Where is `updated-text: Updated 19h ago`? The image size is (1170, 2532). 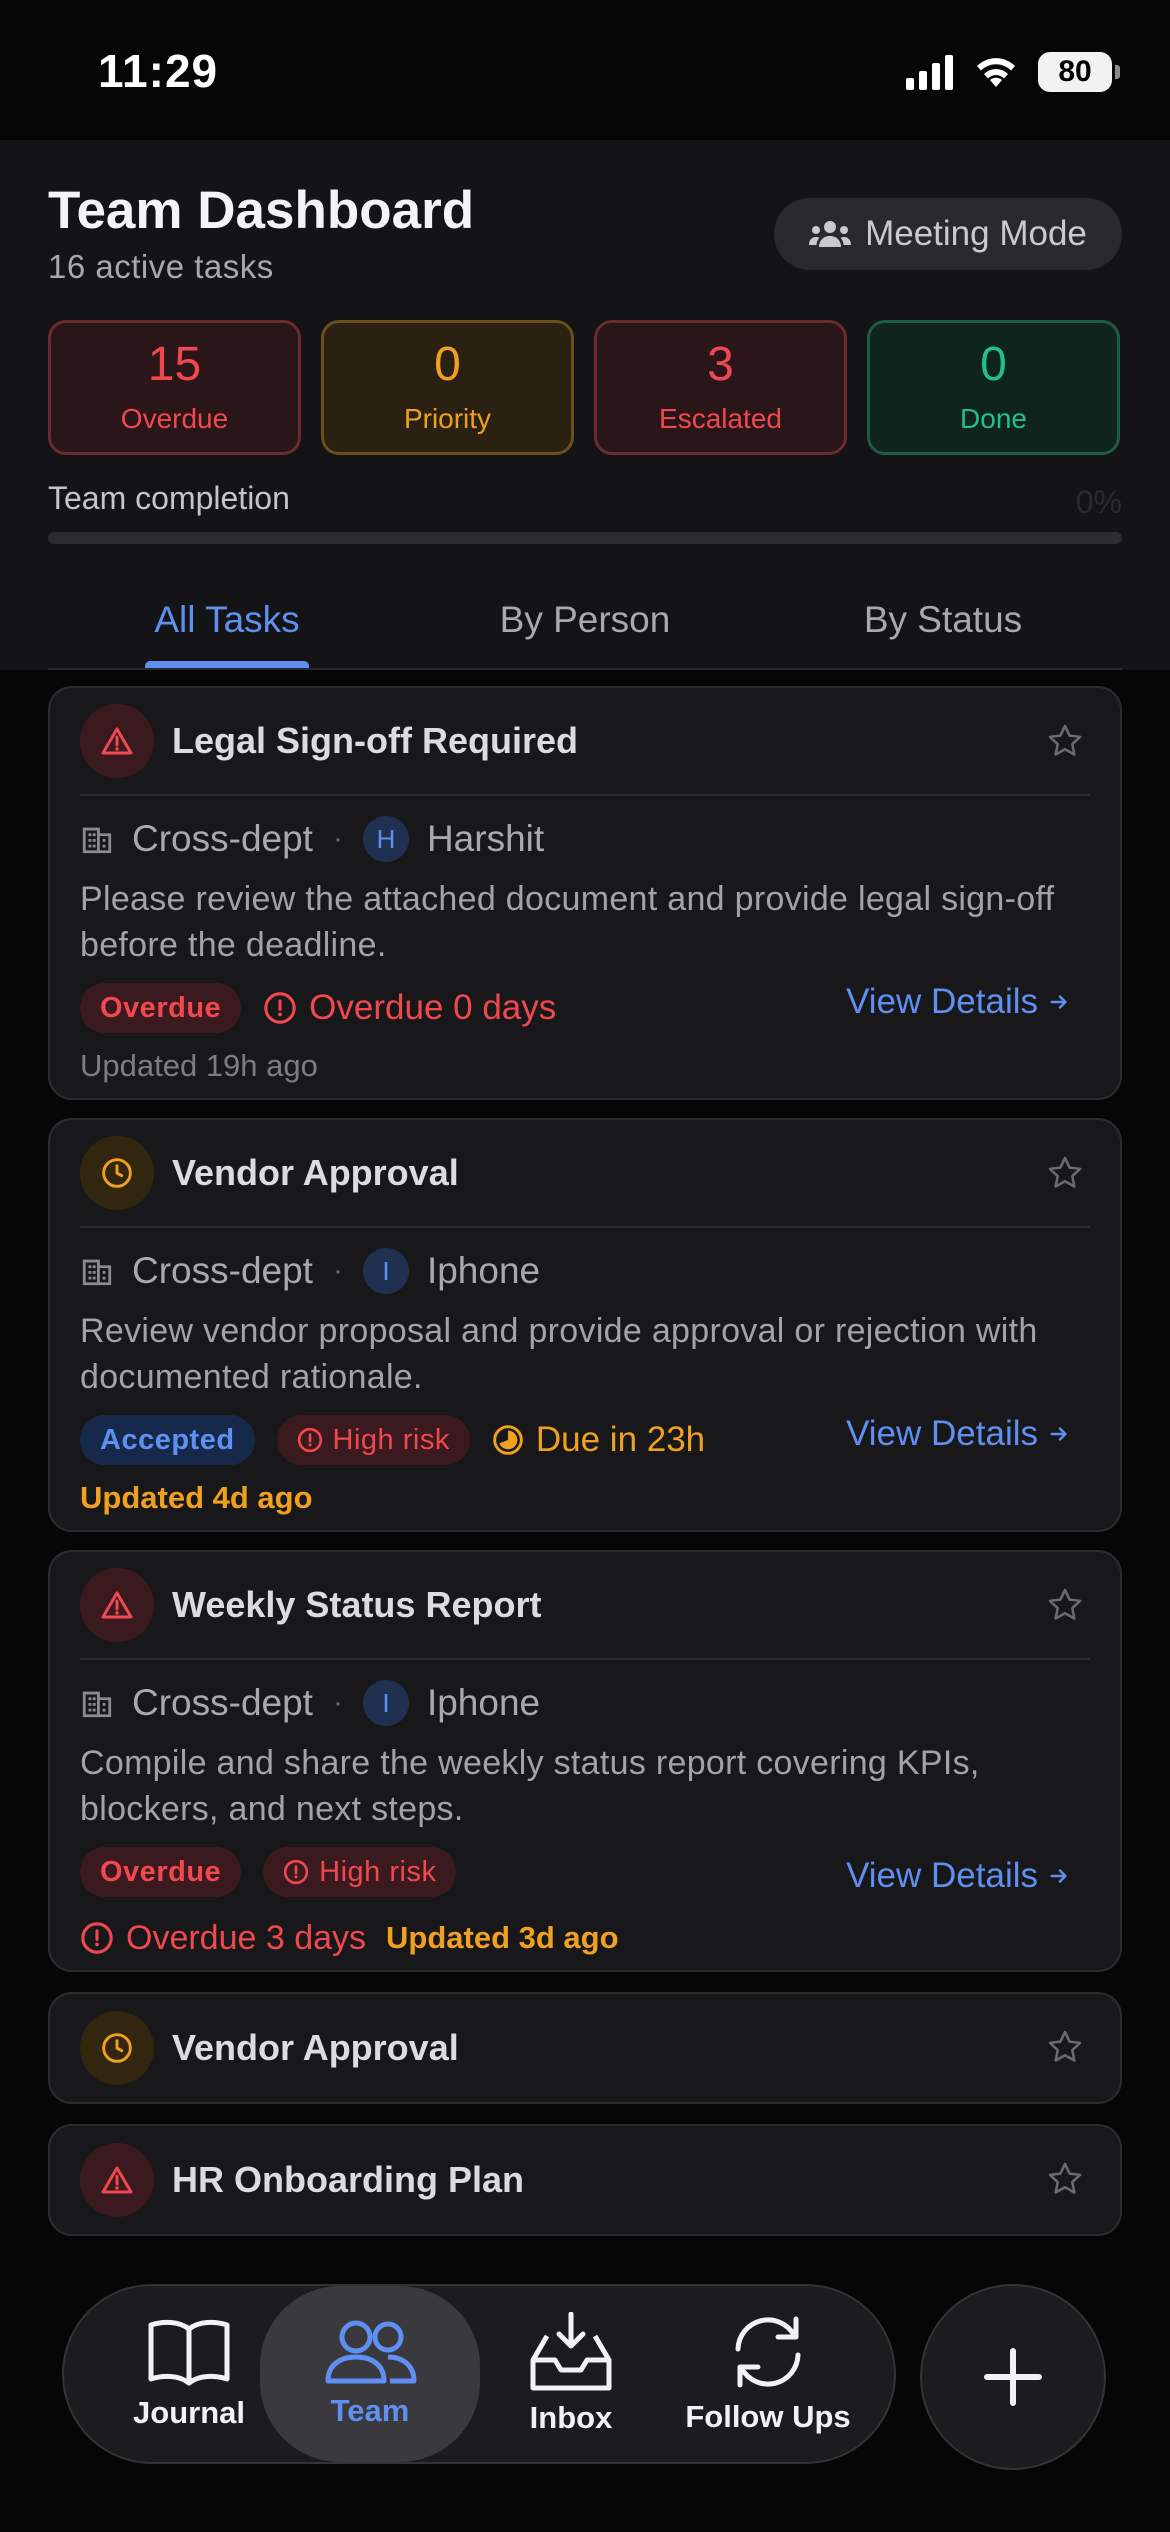
updated-text: Updated 19h ago is located at coordinates (199, 1065).